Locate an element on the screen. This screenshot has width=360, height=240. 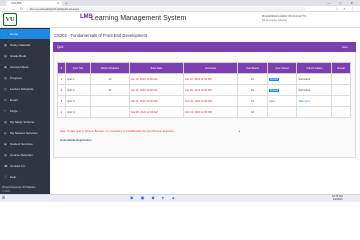
cell-num-text: 4 is located at coordinates (61, 112).